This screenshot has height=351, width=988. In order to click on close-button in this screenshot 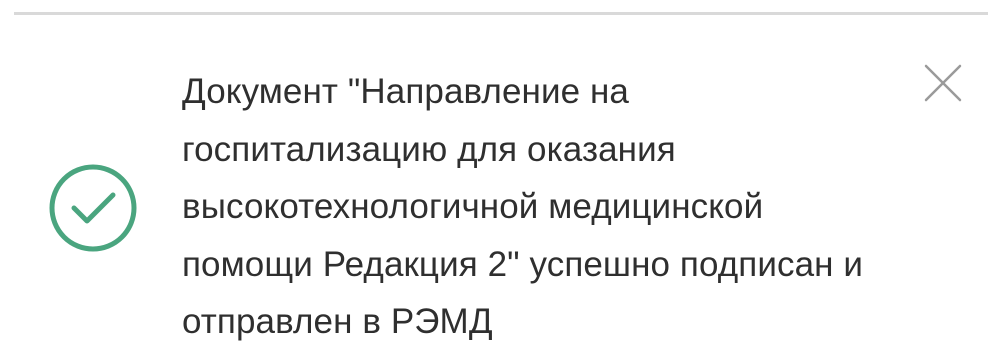, I will do `click(943, 85)`.